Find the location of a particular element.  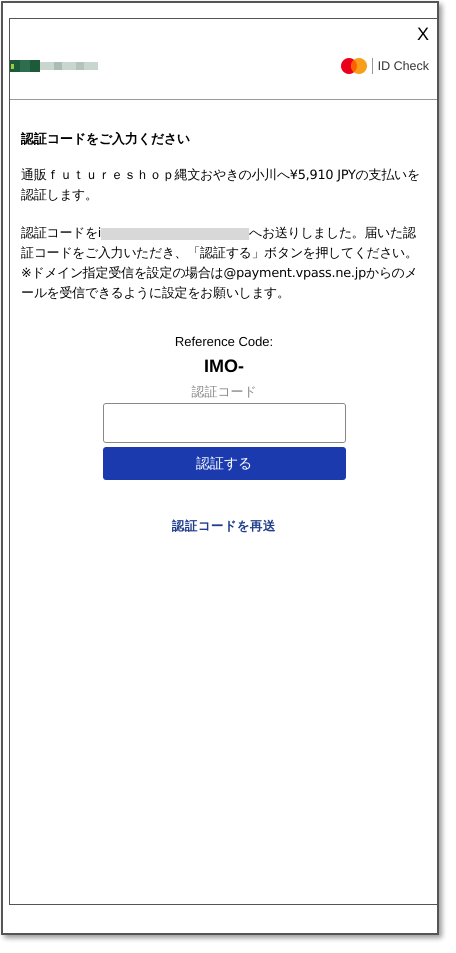

id-check-label: ID Check is located at coordinates (403, 66).